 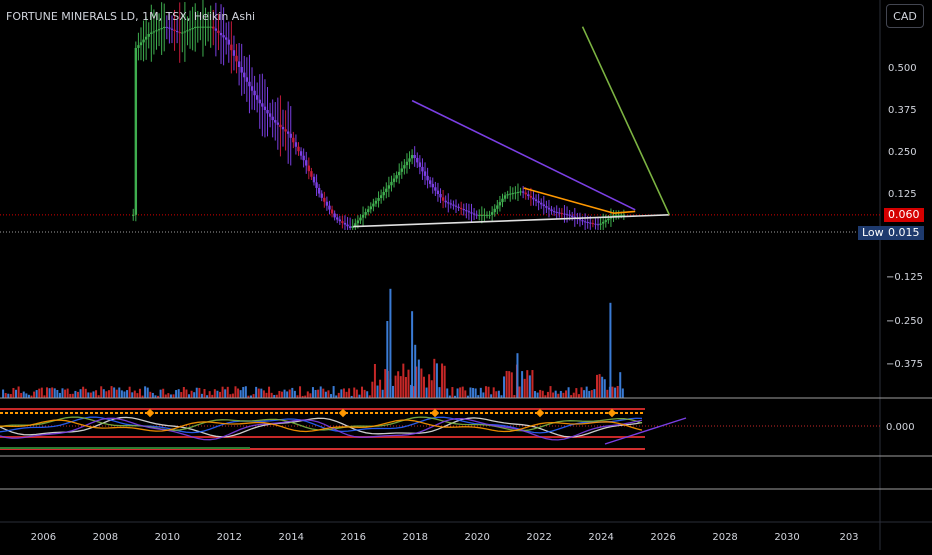 What do you see at coordinates (476, 537) in the screenshot?
I see `time-axis-tick-label: 2020` at bounding box center [476, 537].